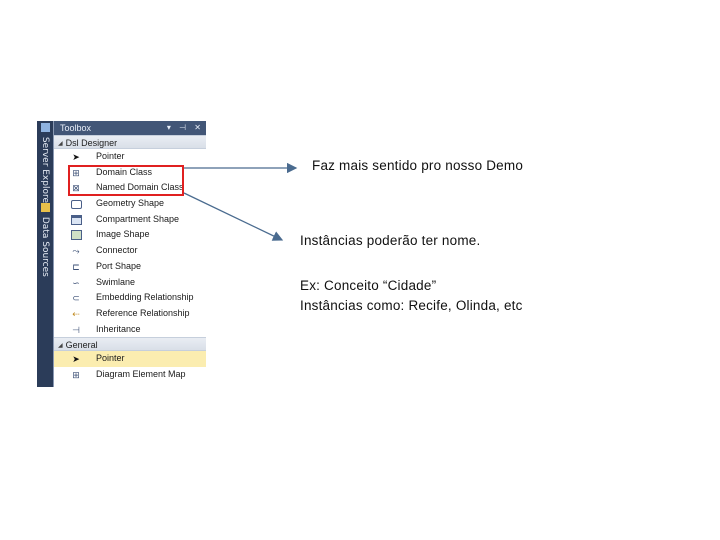  Describe the element at coordinates (411, 305) in the screenshot. I see `note-example-line2: Instâncias como: Recife, Olinda, etc` at that location.